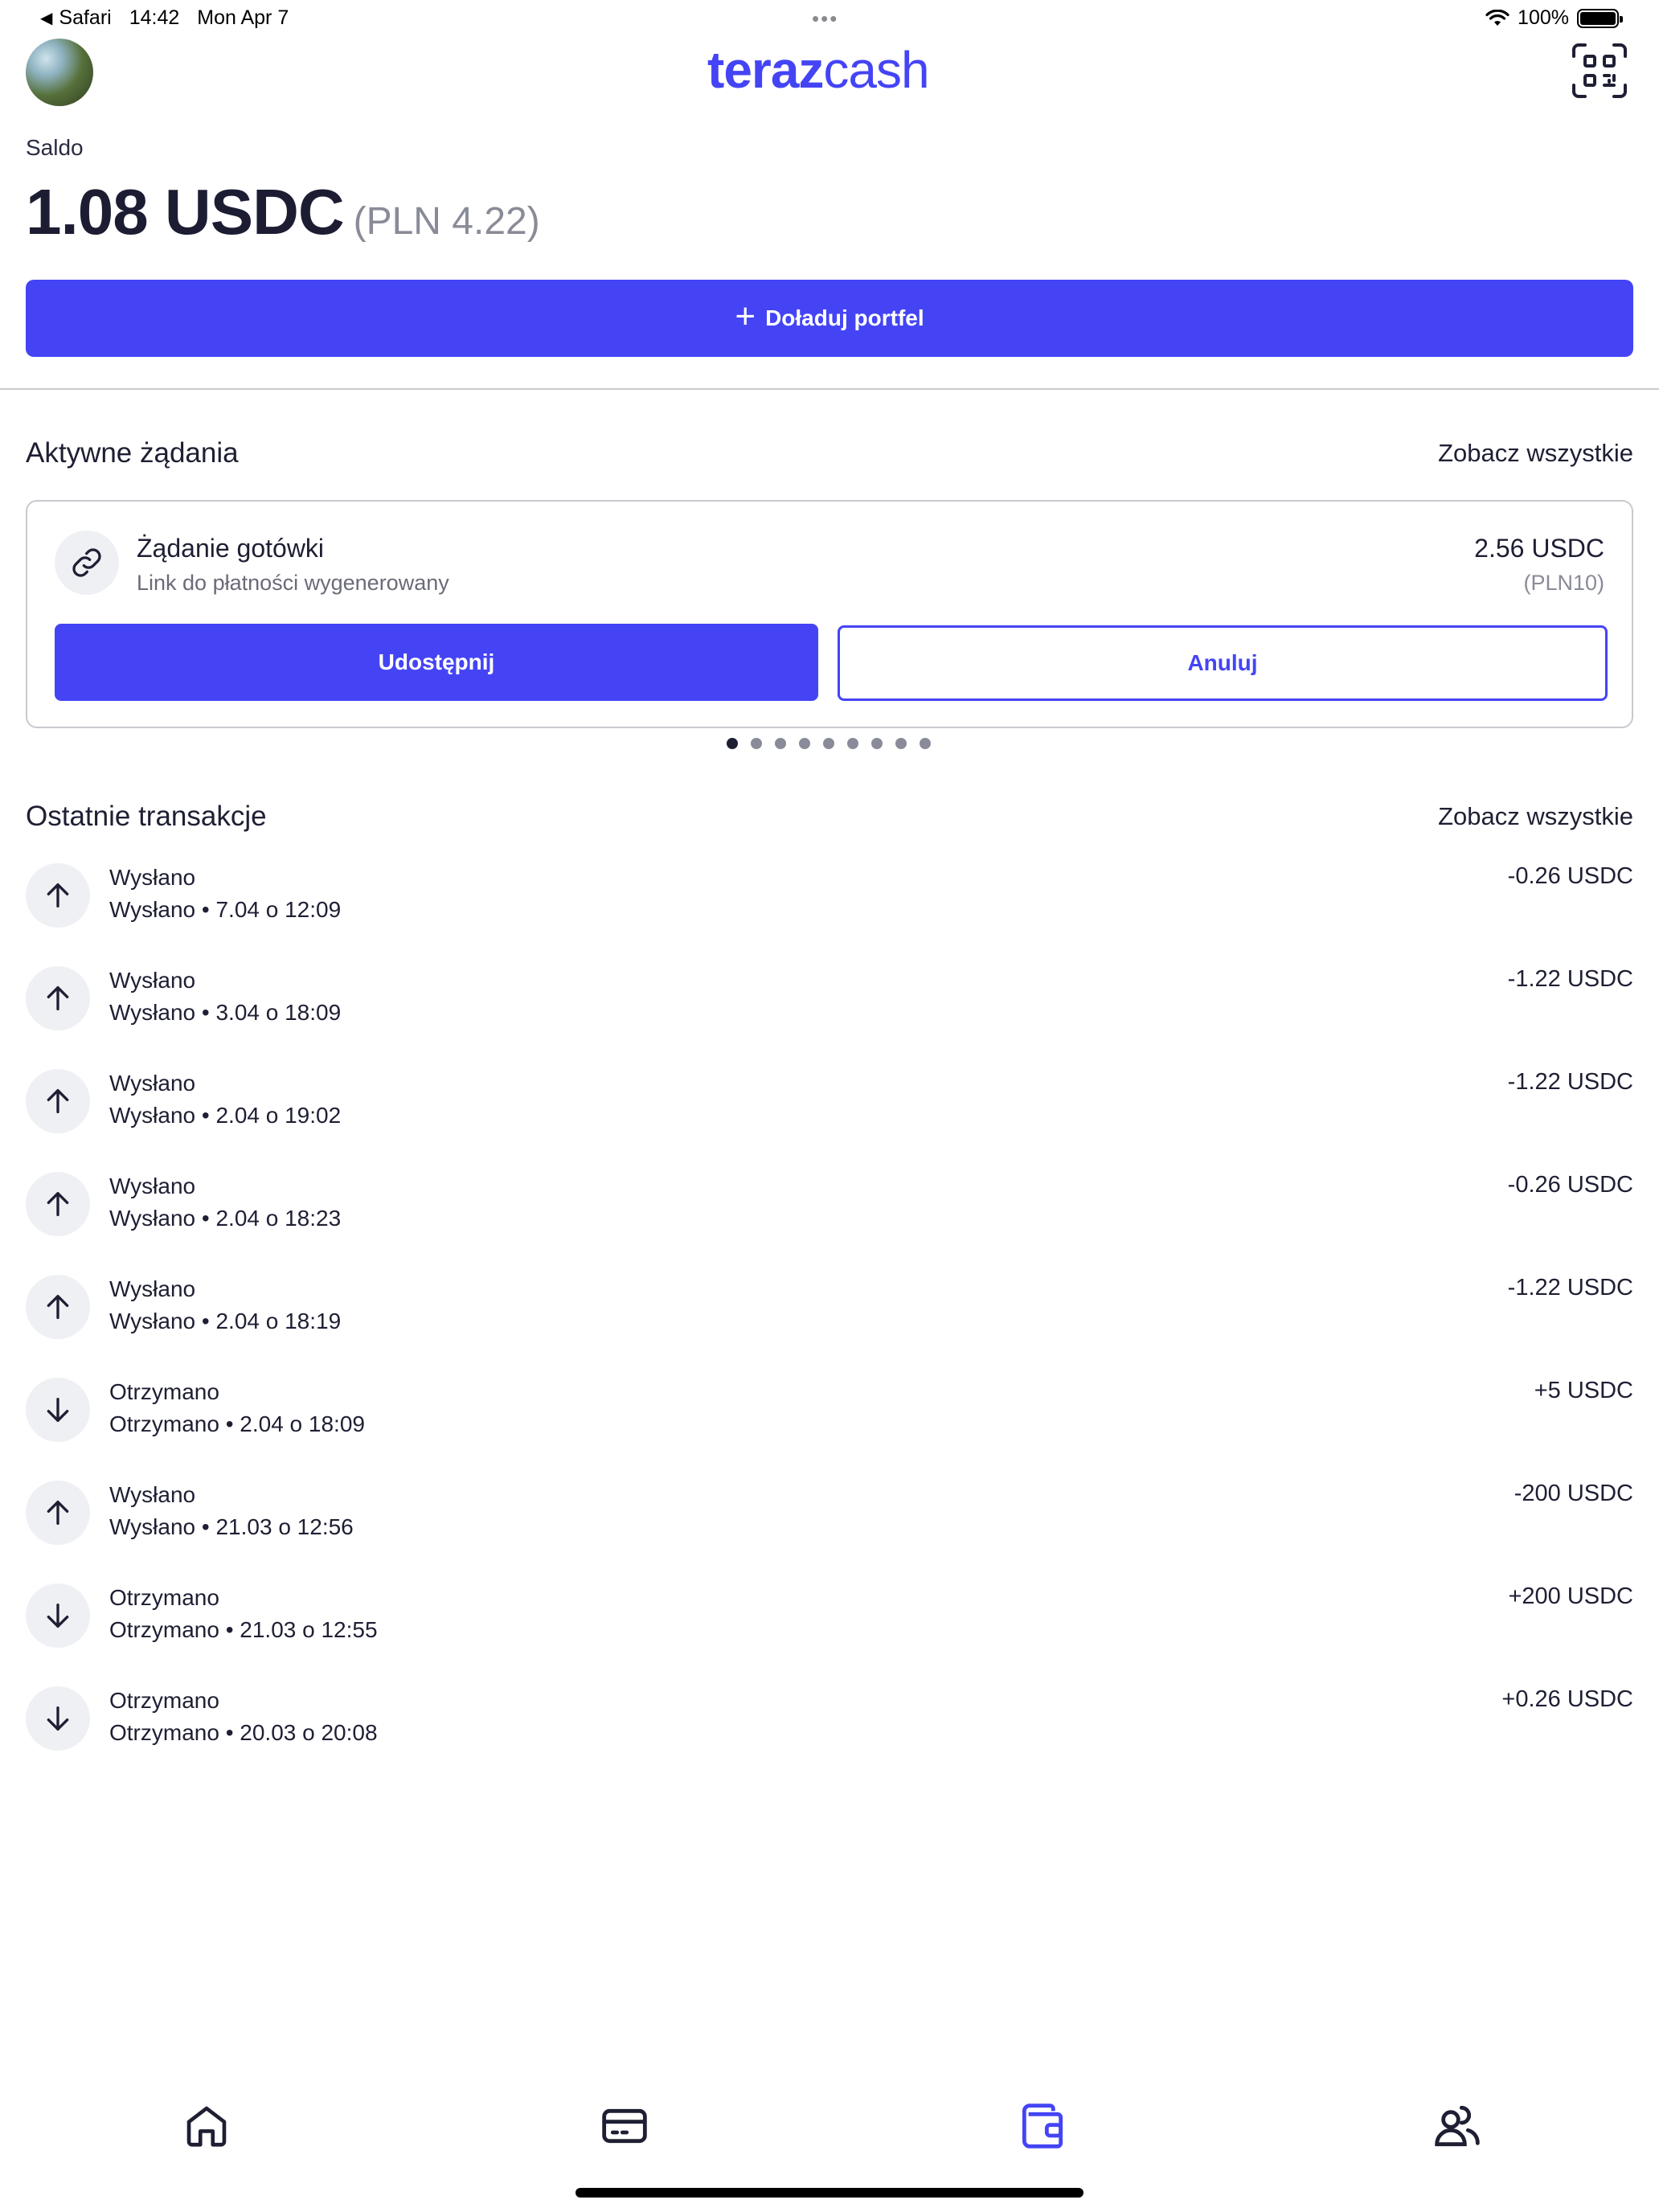 This screenshot has height=2212, width=1659. I want to click on active-requests-title: Aktywne żądania, so click(132, 453).